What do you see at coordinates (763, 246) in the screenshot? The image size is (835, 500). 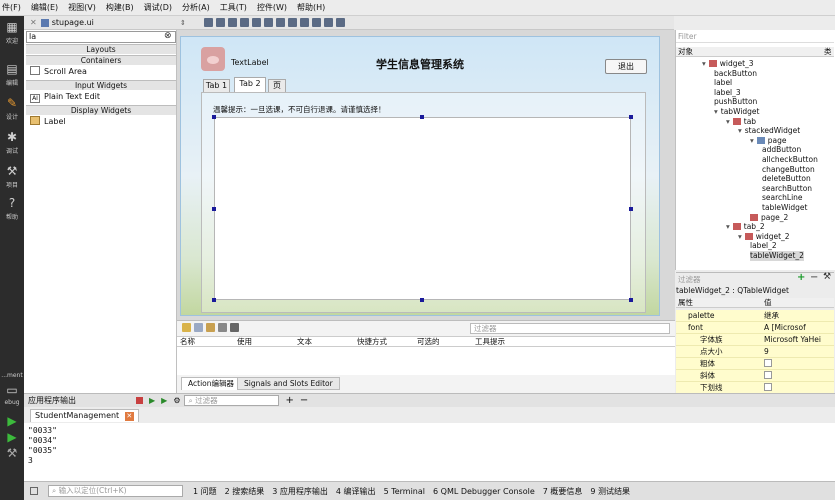 I see `object-tree-item: label_2` at bounding box center [763, 246].